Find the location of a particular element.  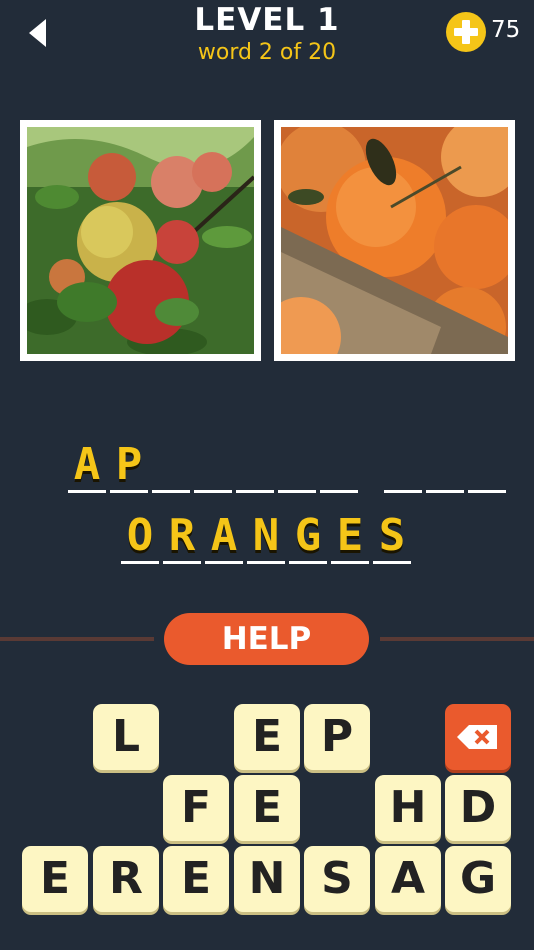

answer-slot: O is located at coordinates (140, 534).